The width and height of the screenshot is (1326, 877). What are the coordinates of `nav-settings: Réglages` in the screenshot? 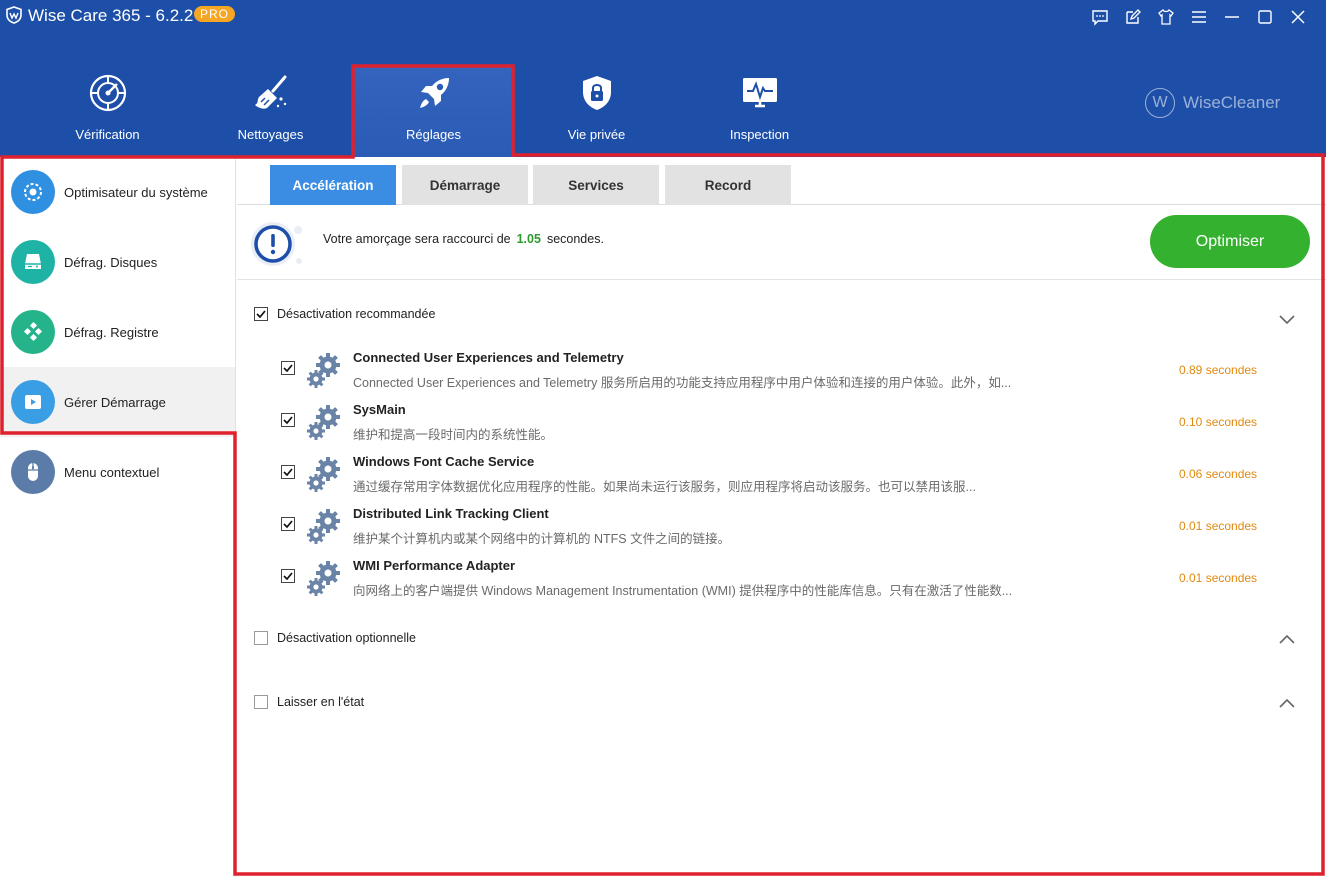 It's located at (433, 111).